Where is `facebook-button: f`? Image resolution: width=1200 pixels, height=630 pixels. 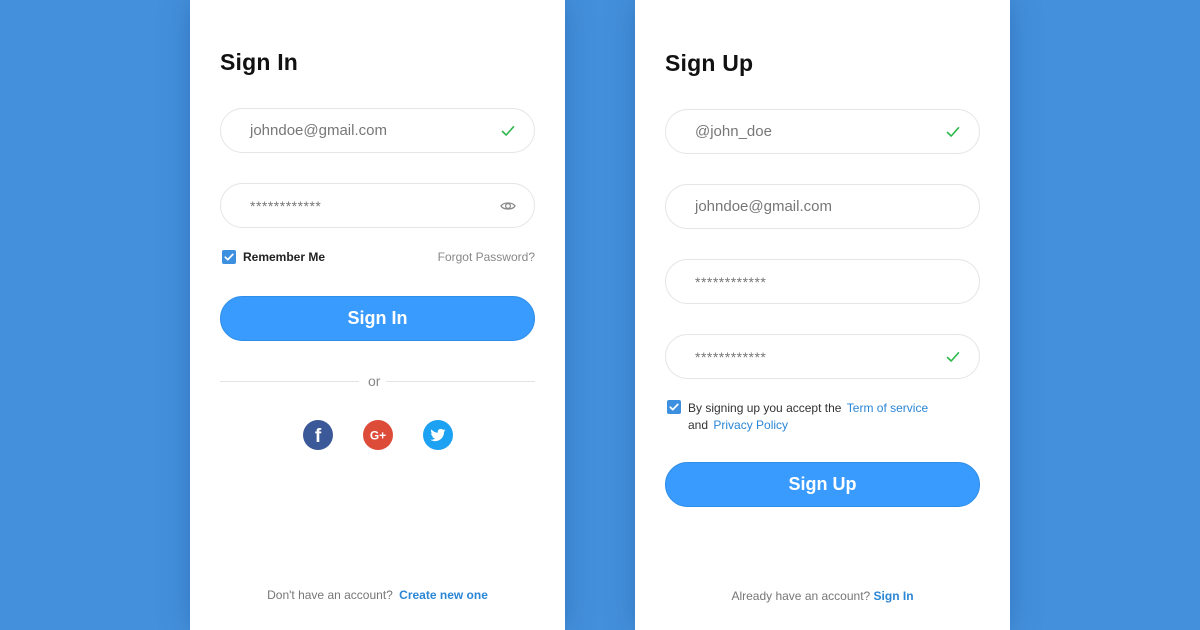 facebook-button: f is located at coordinates (318, 435).